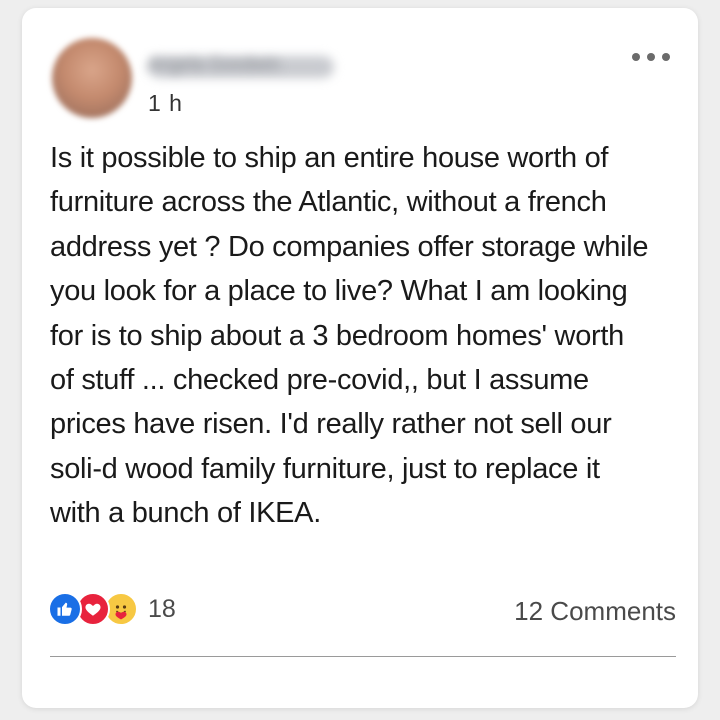  I want to click on comments-link: 12 Comments, so click(595, 611).